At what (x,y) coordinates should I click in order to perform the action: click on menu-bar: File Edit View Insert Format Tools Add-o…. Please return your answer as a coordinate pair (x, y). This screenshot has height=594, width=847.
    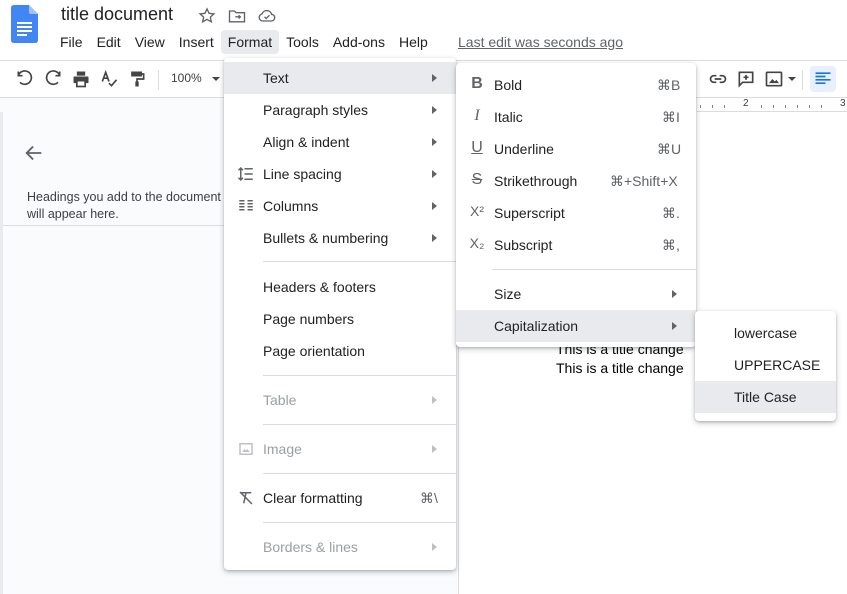
    Looking at the image, I should click on (244, 42).